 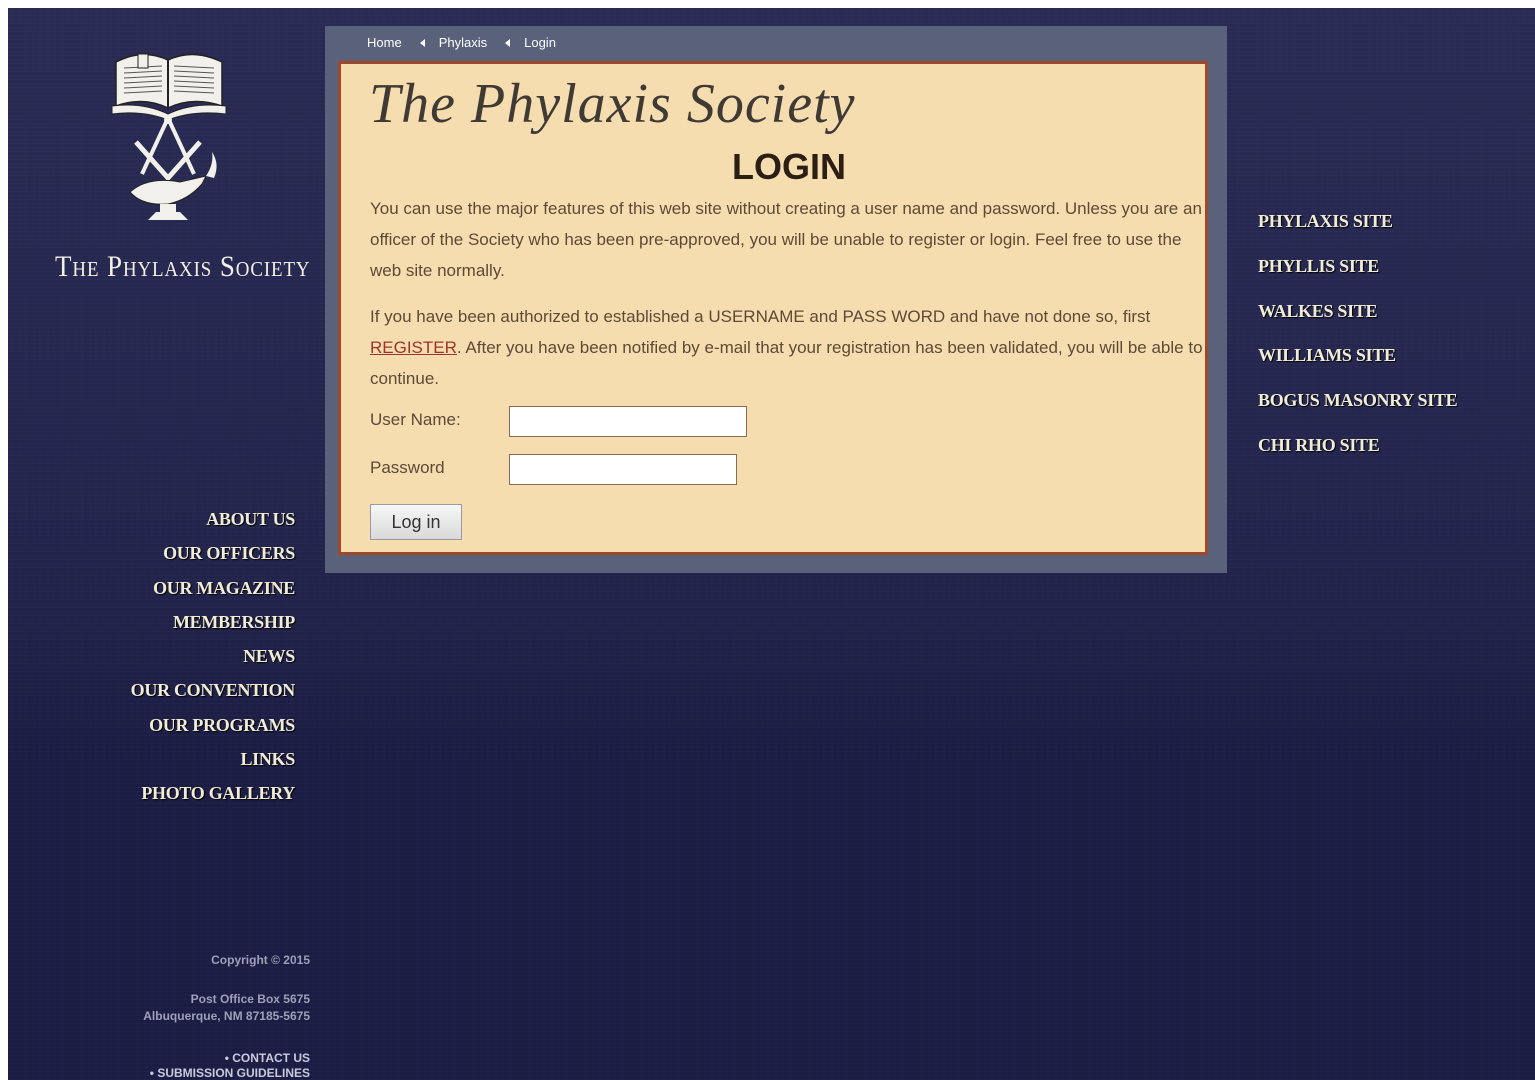 What do you see at coordinates (183, 266) in the screenshot?
I see `society-wordmark: The Phylaxis Society` at bounding box center [183, 266].